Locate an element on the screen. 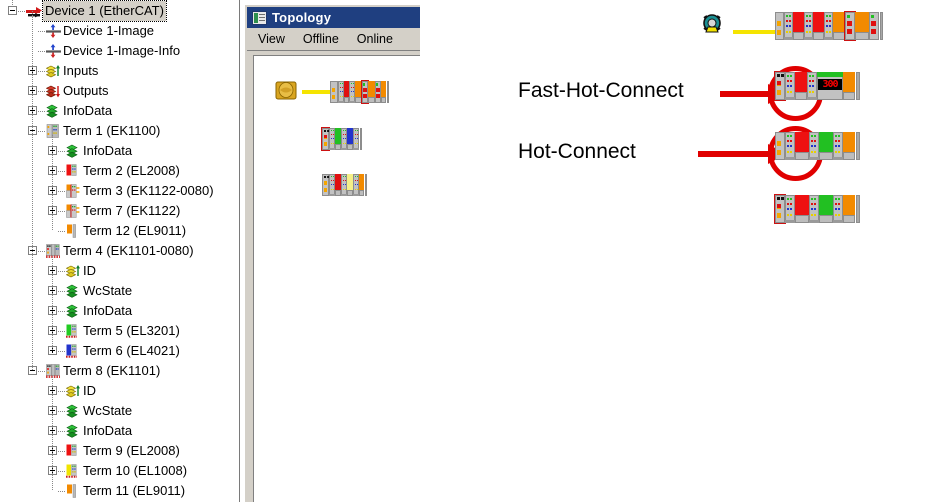 The height and width of the screenshot is (502, 925). topology-titlebar: Topology is located at coordinates (333, 17).